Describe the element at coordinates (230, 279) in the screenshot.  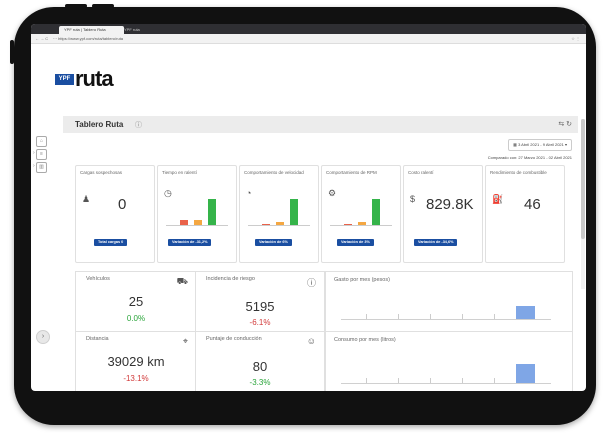
I see `stat-title: Incidencia de riesgo` at that location.